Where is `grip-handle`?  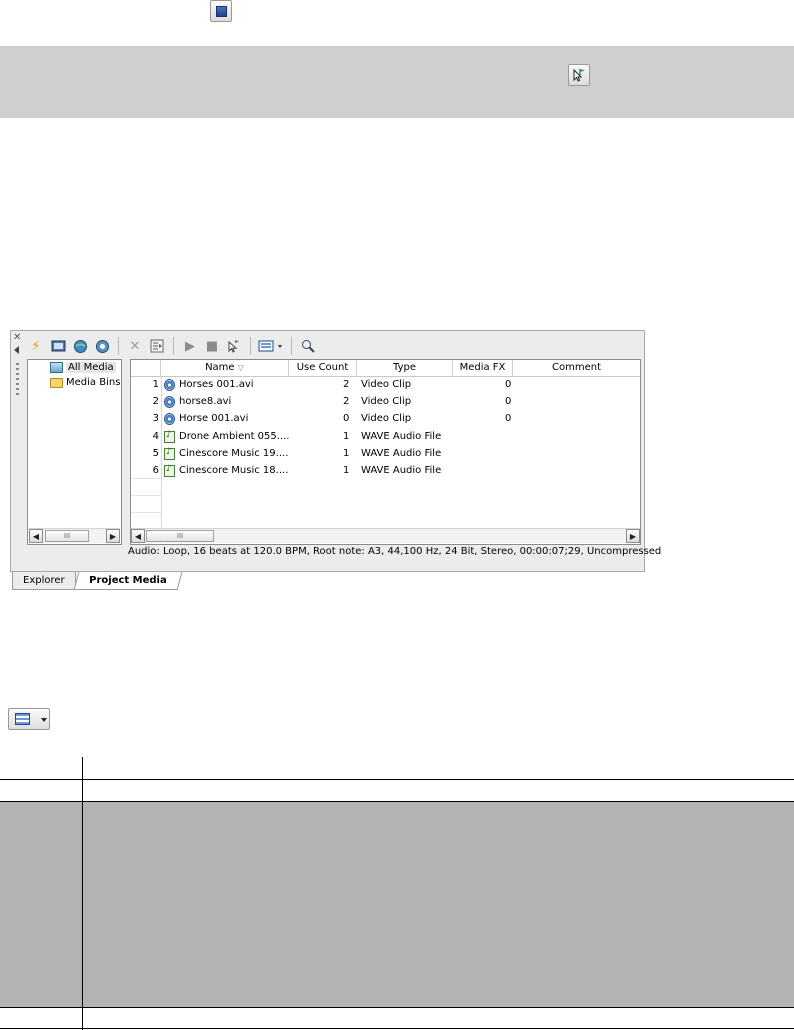 grip-handle is located at coordinates (17, 380).